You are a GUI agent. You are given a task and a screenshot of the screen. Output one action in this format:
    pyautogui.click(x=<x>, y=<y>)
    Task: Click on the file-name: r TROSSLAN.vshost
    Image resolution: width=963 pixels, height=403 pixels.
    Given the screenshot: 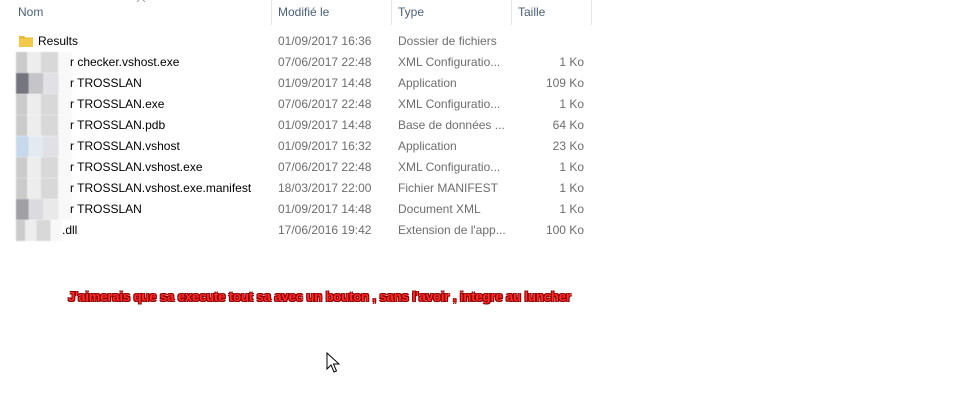 What is the action you would take?
    pyautogui.click(x=125, y=146)
    